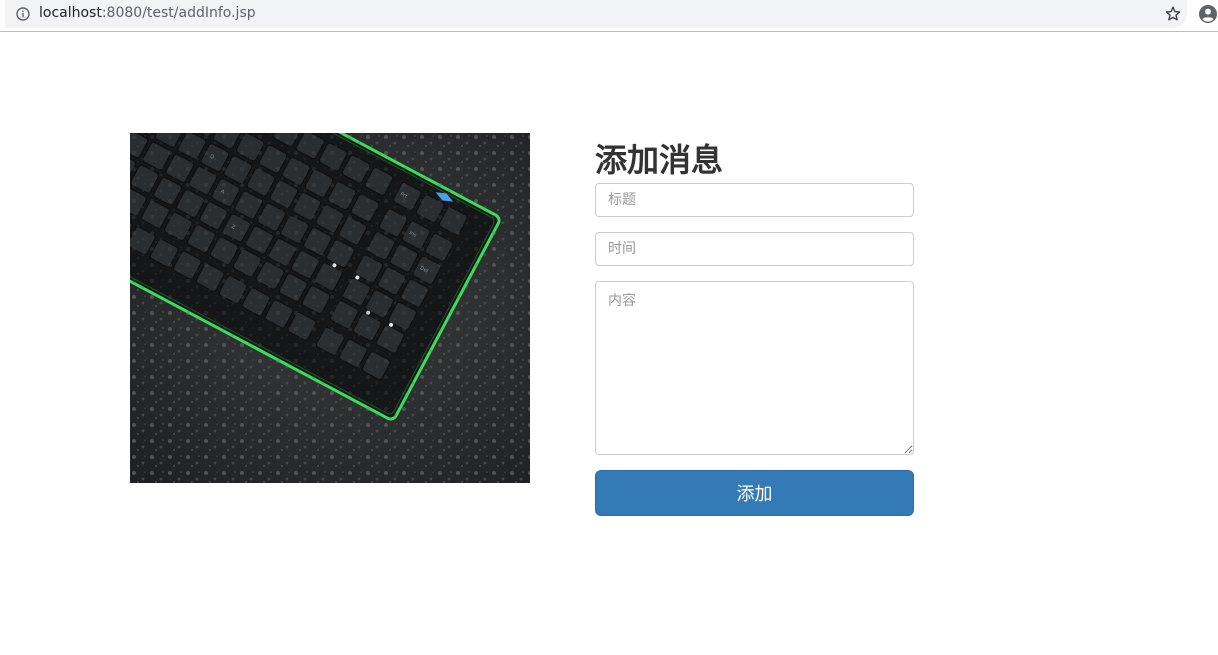 The height and width of the screenshot is (655, 1218). What do you see at coordinates (1208, 14) in the screenshot?
I see `account-icon` at bounding box center [1208, 14].